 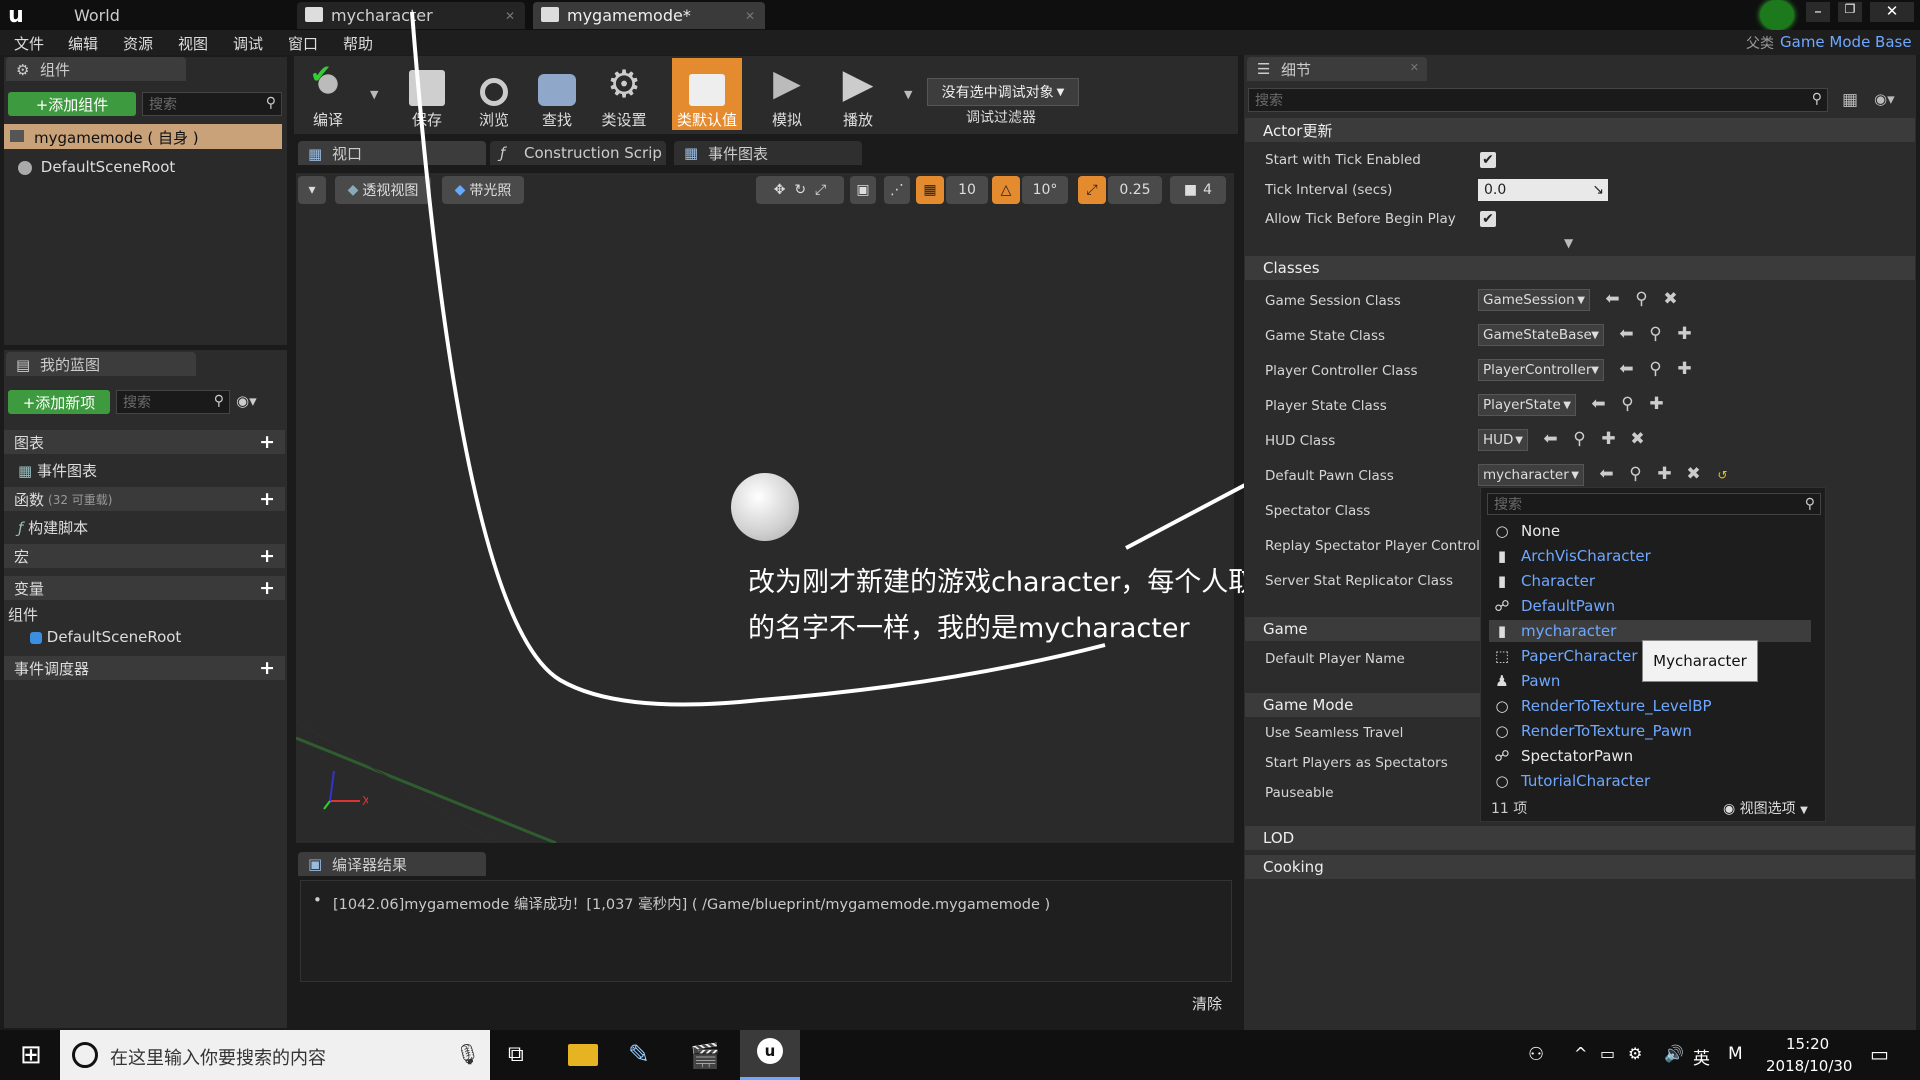 I want to click on network-icon: ⚙, so click(x=1635, y=1053).